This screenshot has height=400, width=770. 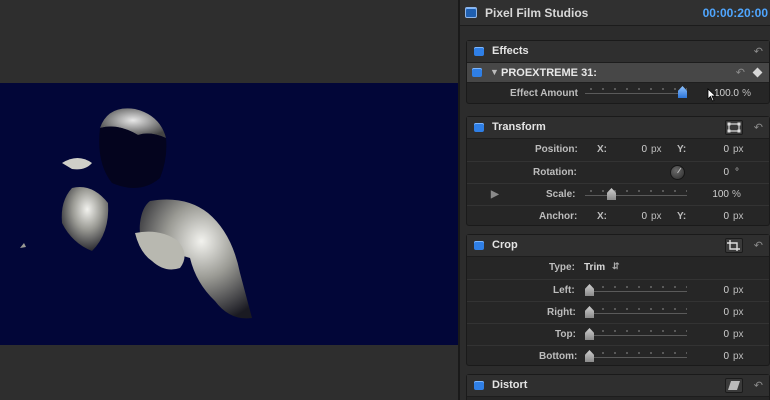 What do you see at coordinates (636, 92) in the screenshot?
I see `effect-amount-slider` at bounding box center [636, 92].